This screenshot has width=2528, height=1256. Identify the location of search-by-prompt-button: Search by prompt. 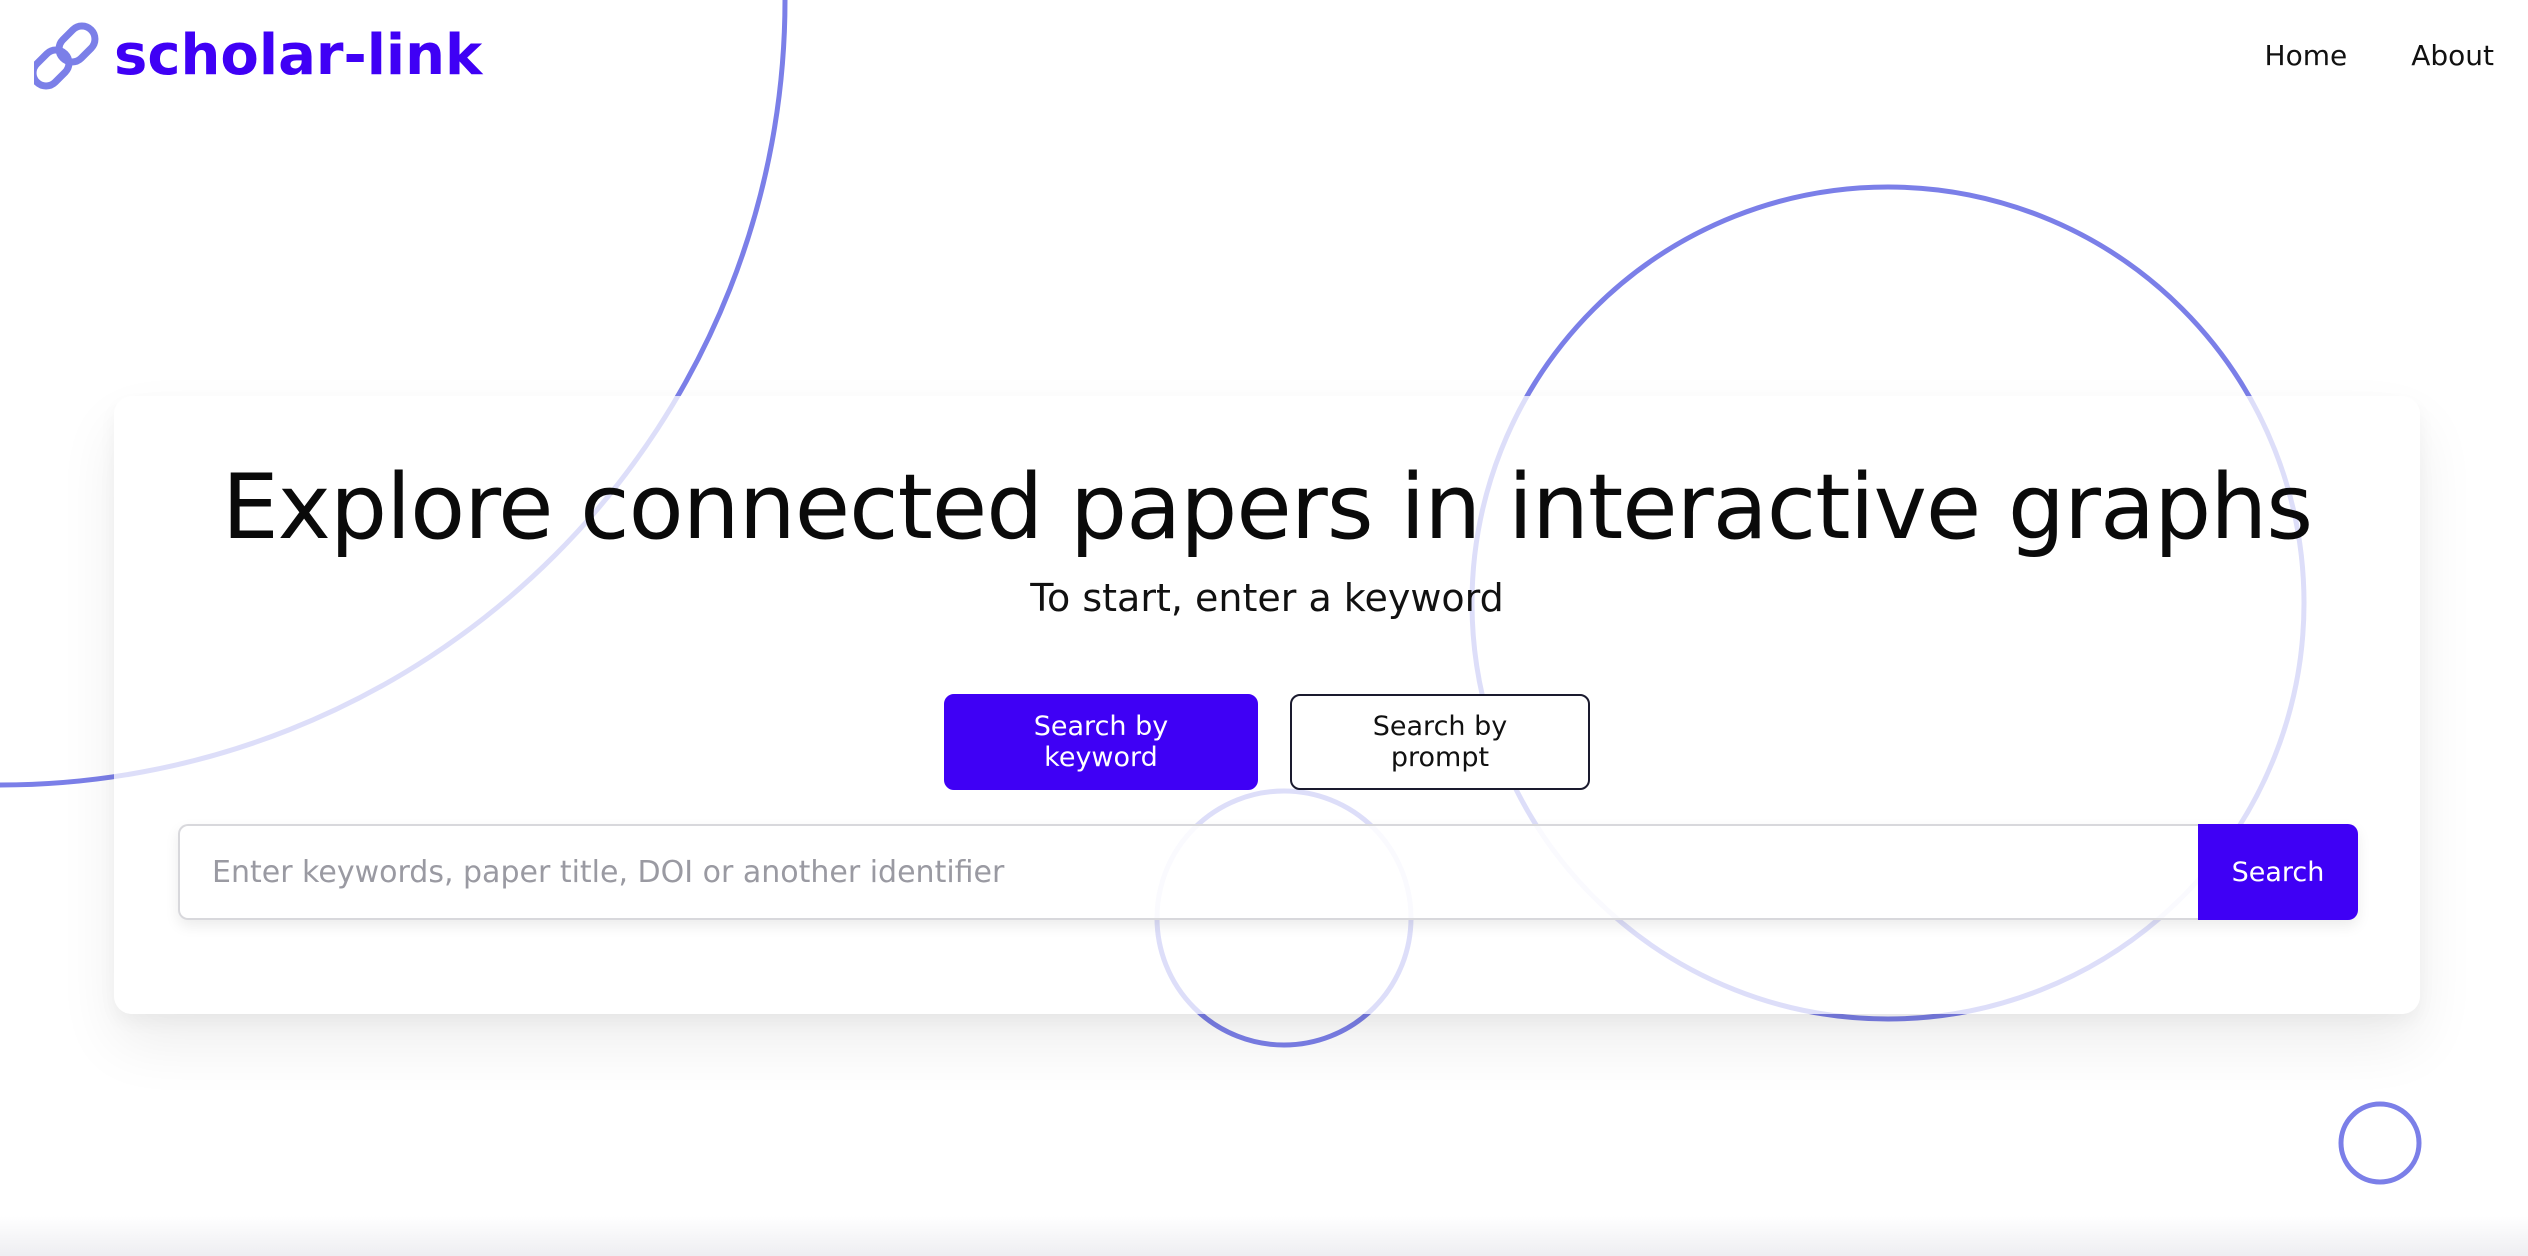
(1440, 742).